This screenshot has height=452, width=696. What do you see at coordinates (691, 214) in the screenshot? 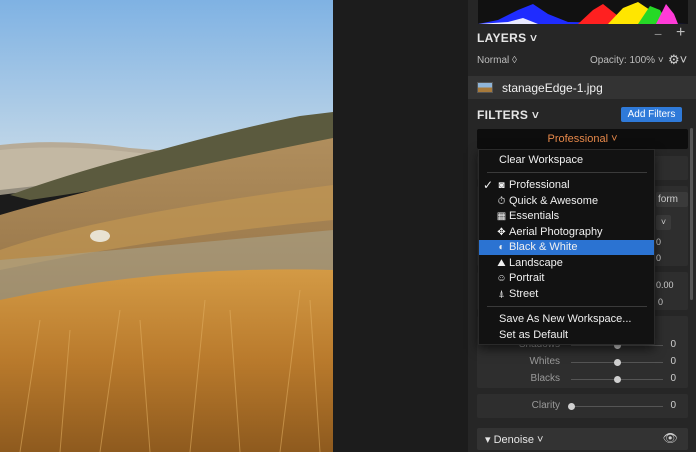
I see `panel-scrollbar` at bounding box center [691, 214].